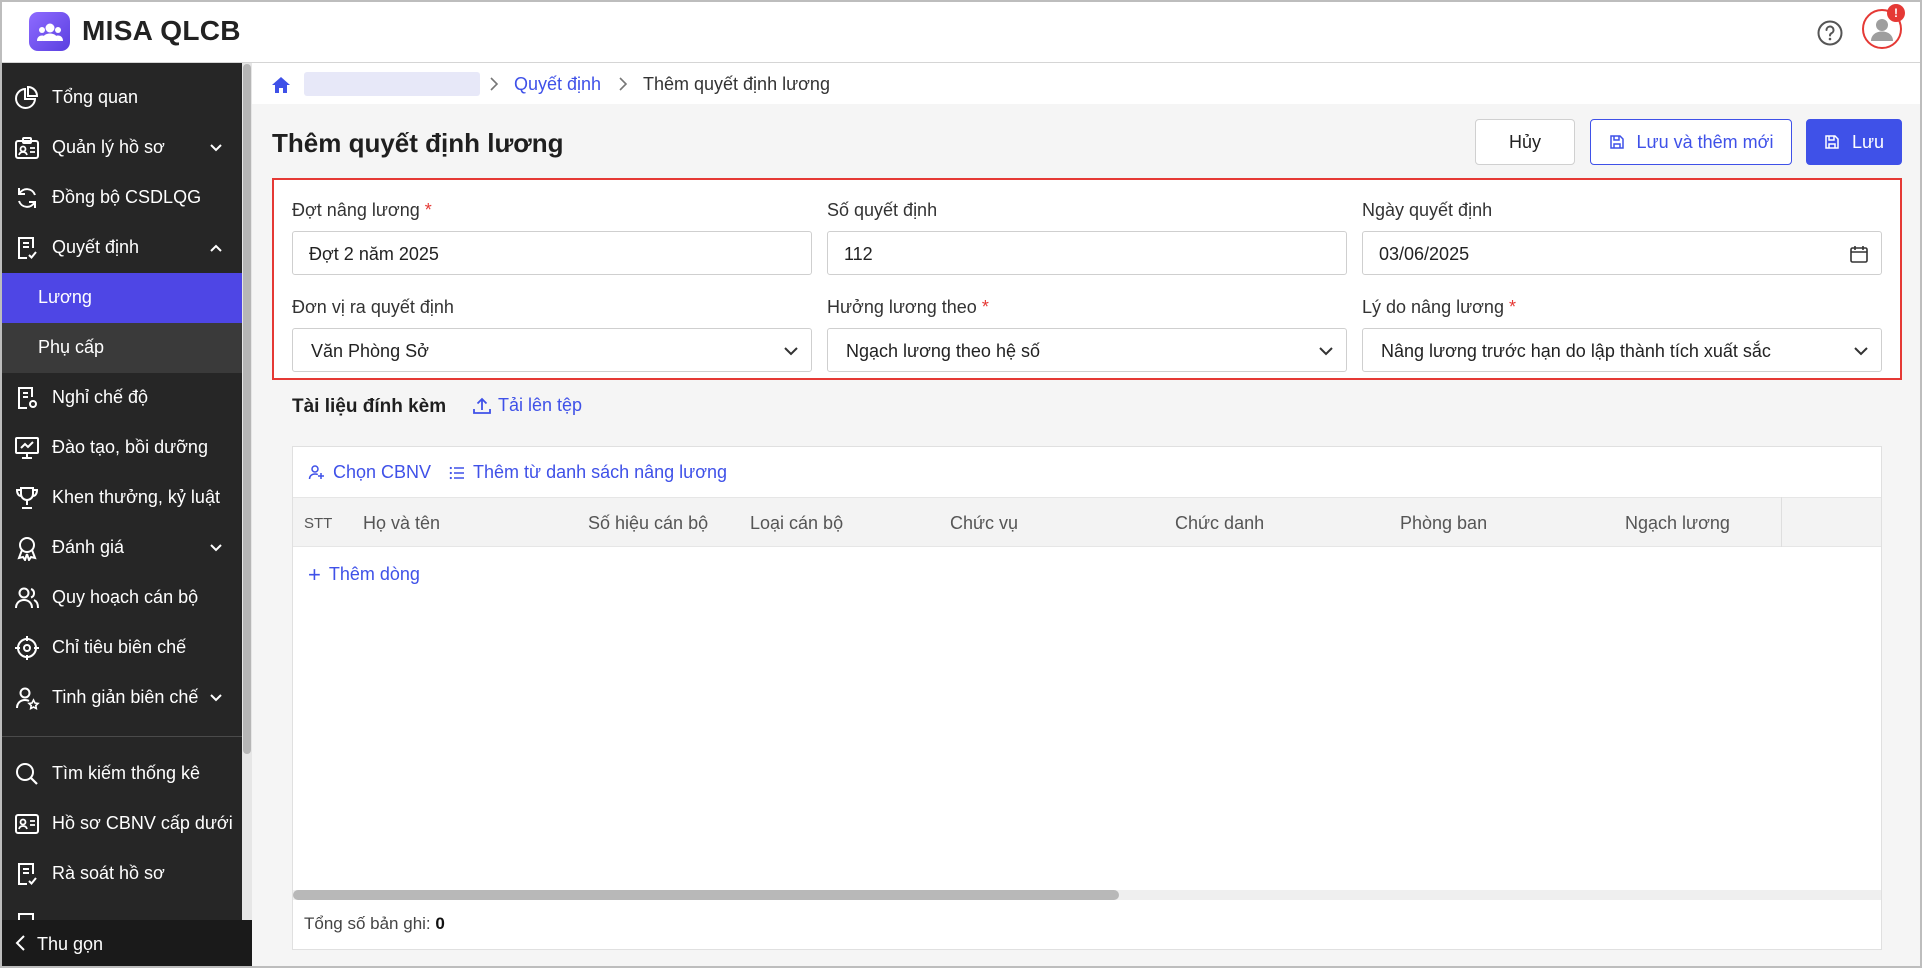 The width and height of the screenshot is (1922, 968). I want to click on sidebar-item-ho-so-cap-duoi: Hồ sơ CBNV cấp dưới, so click(122, 824).